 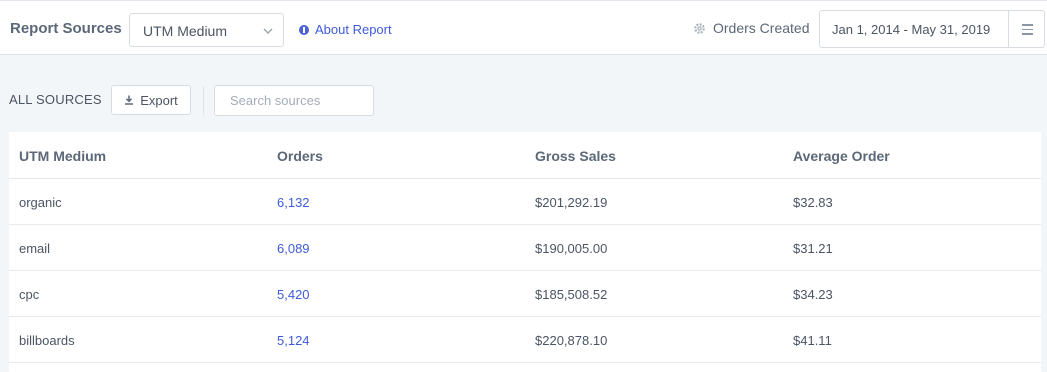 I want to click on export-button: Export, so click(x=151, y=100).